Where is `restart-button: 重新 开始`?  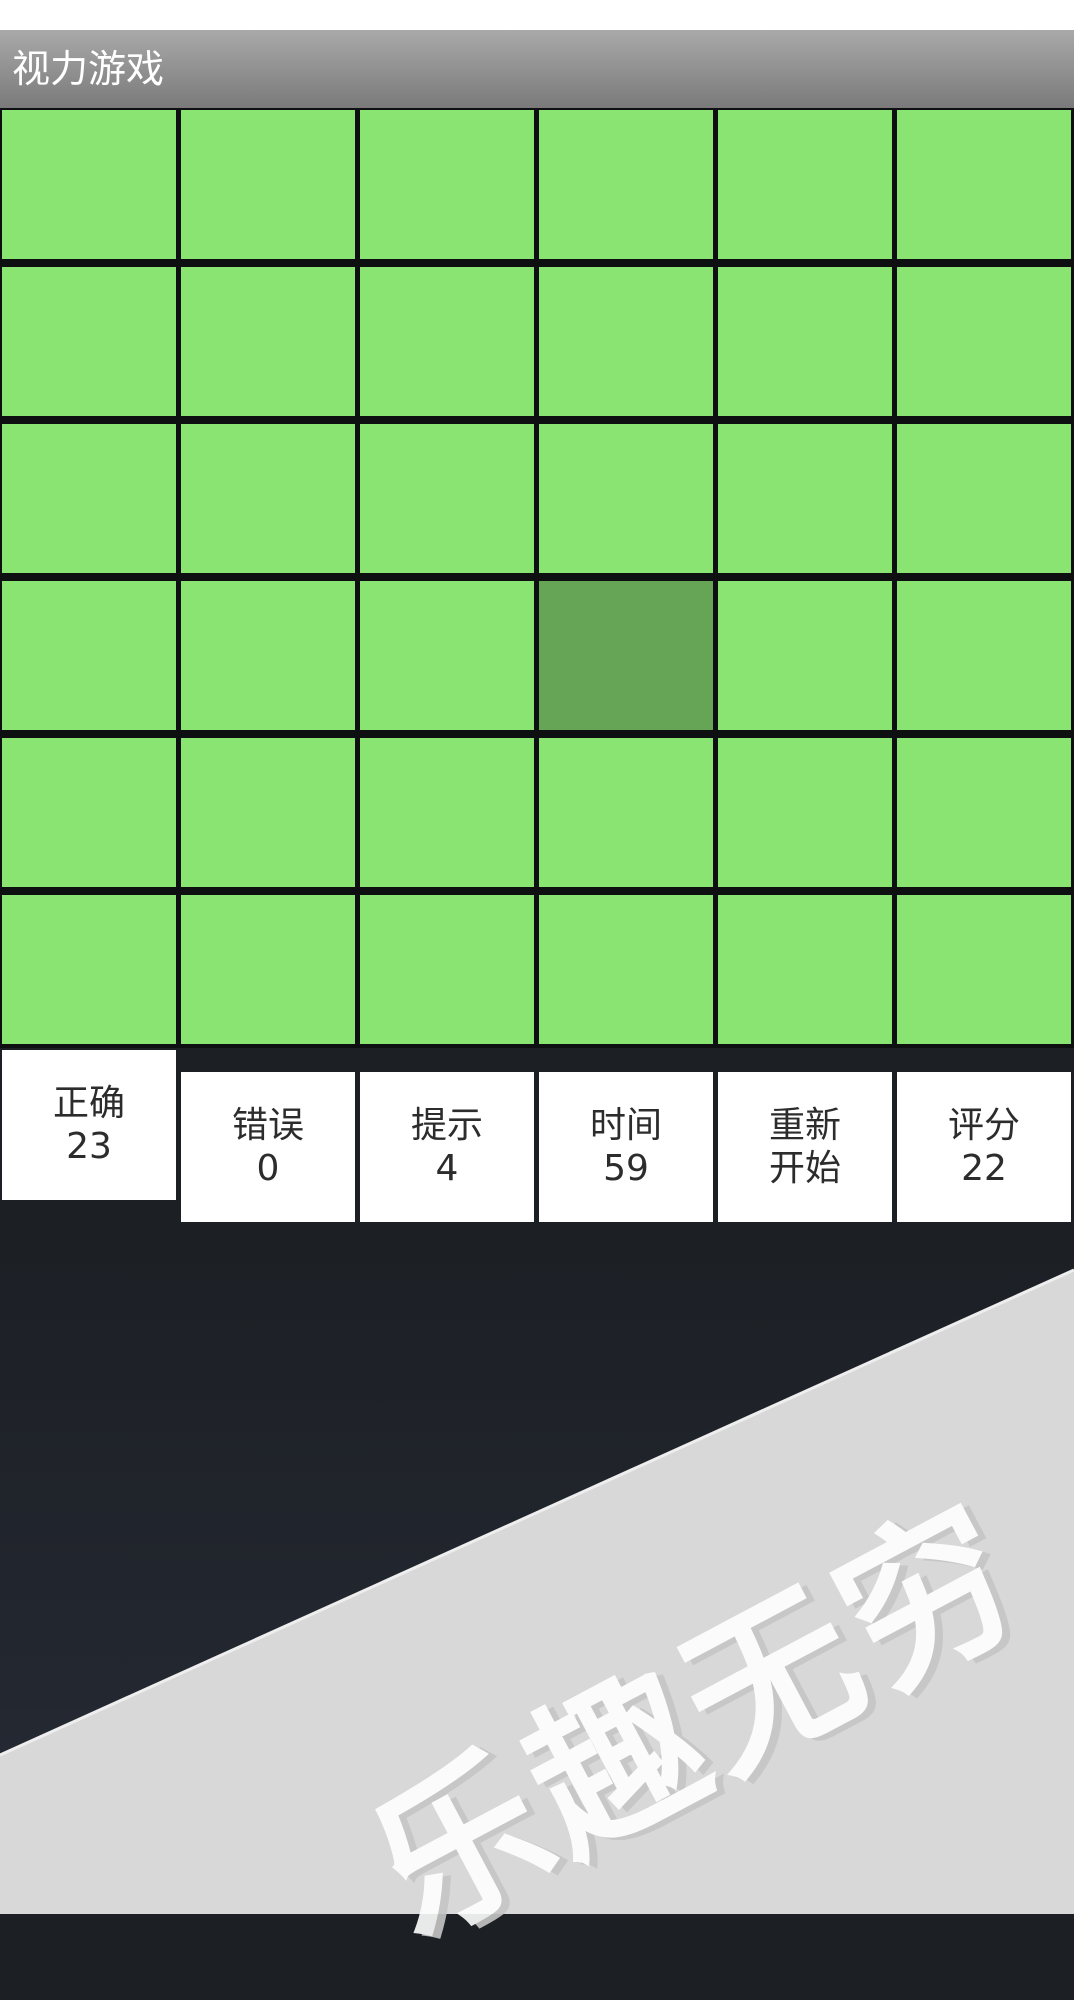 restart-button: 重新 开始 is located at coordinates (805, 1147).